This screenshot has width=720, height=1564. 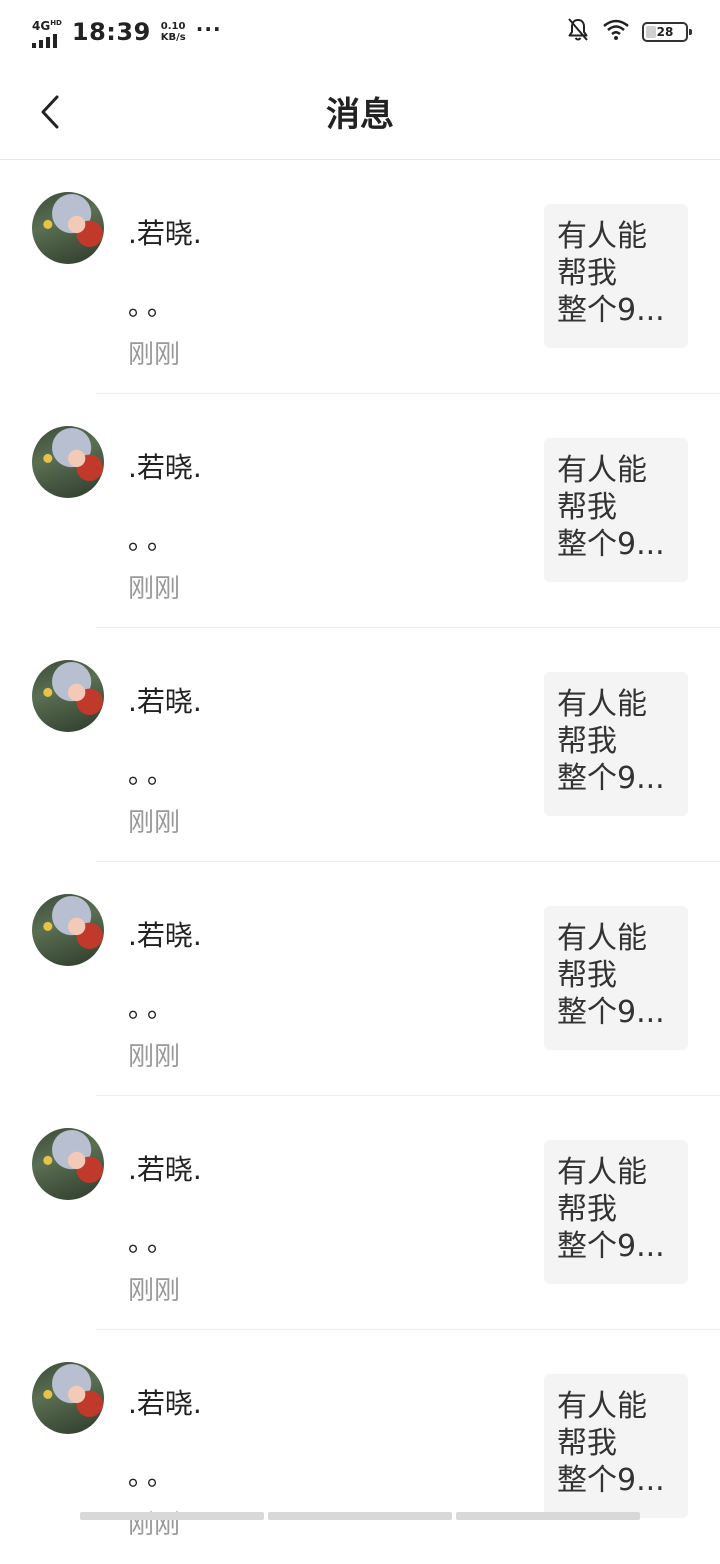 I want to click on home-indicator, so click(x=360, y=1516).